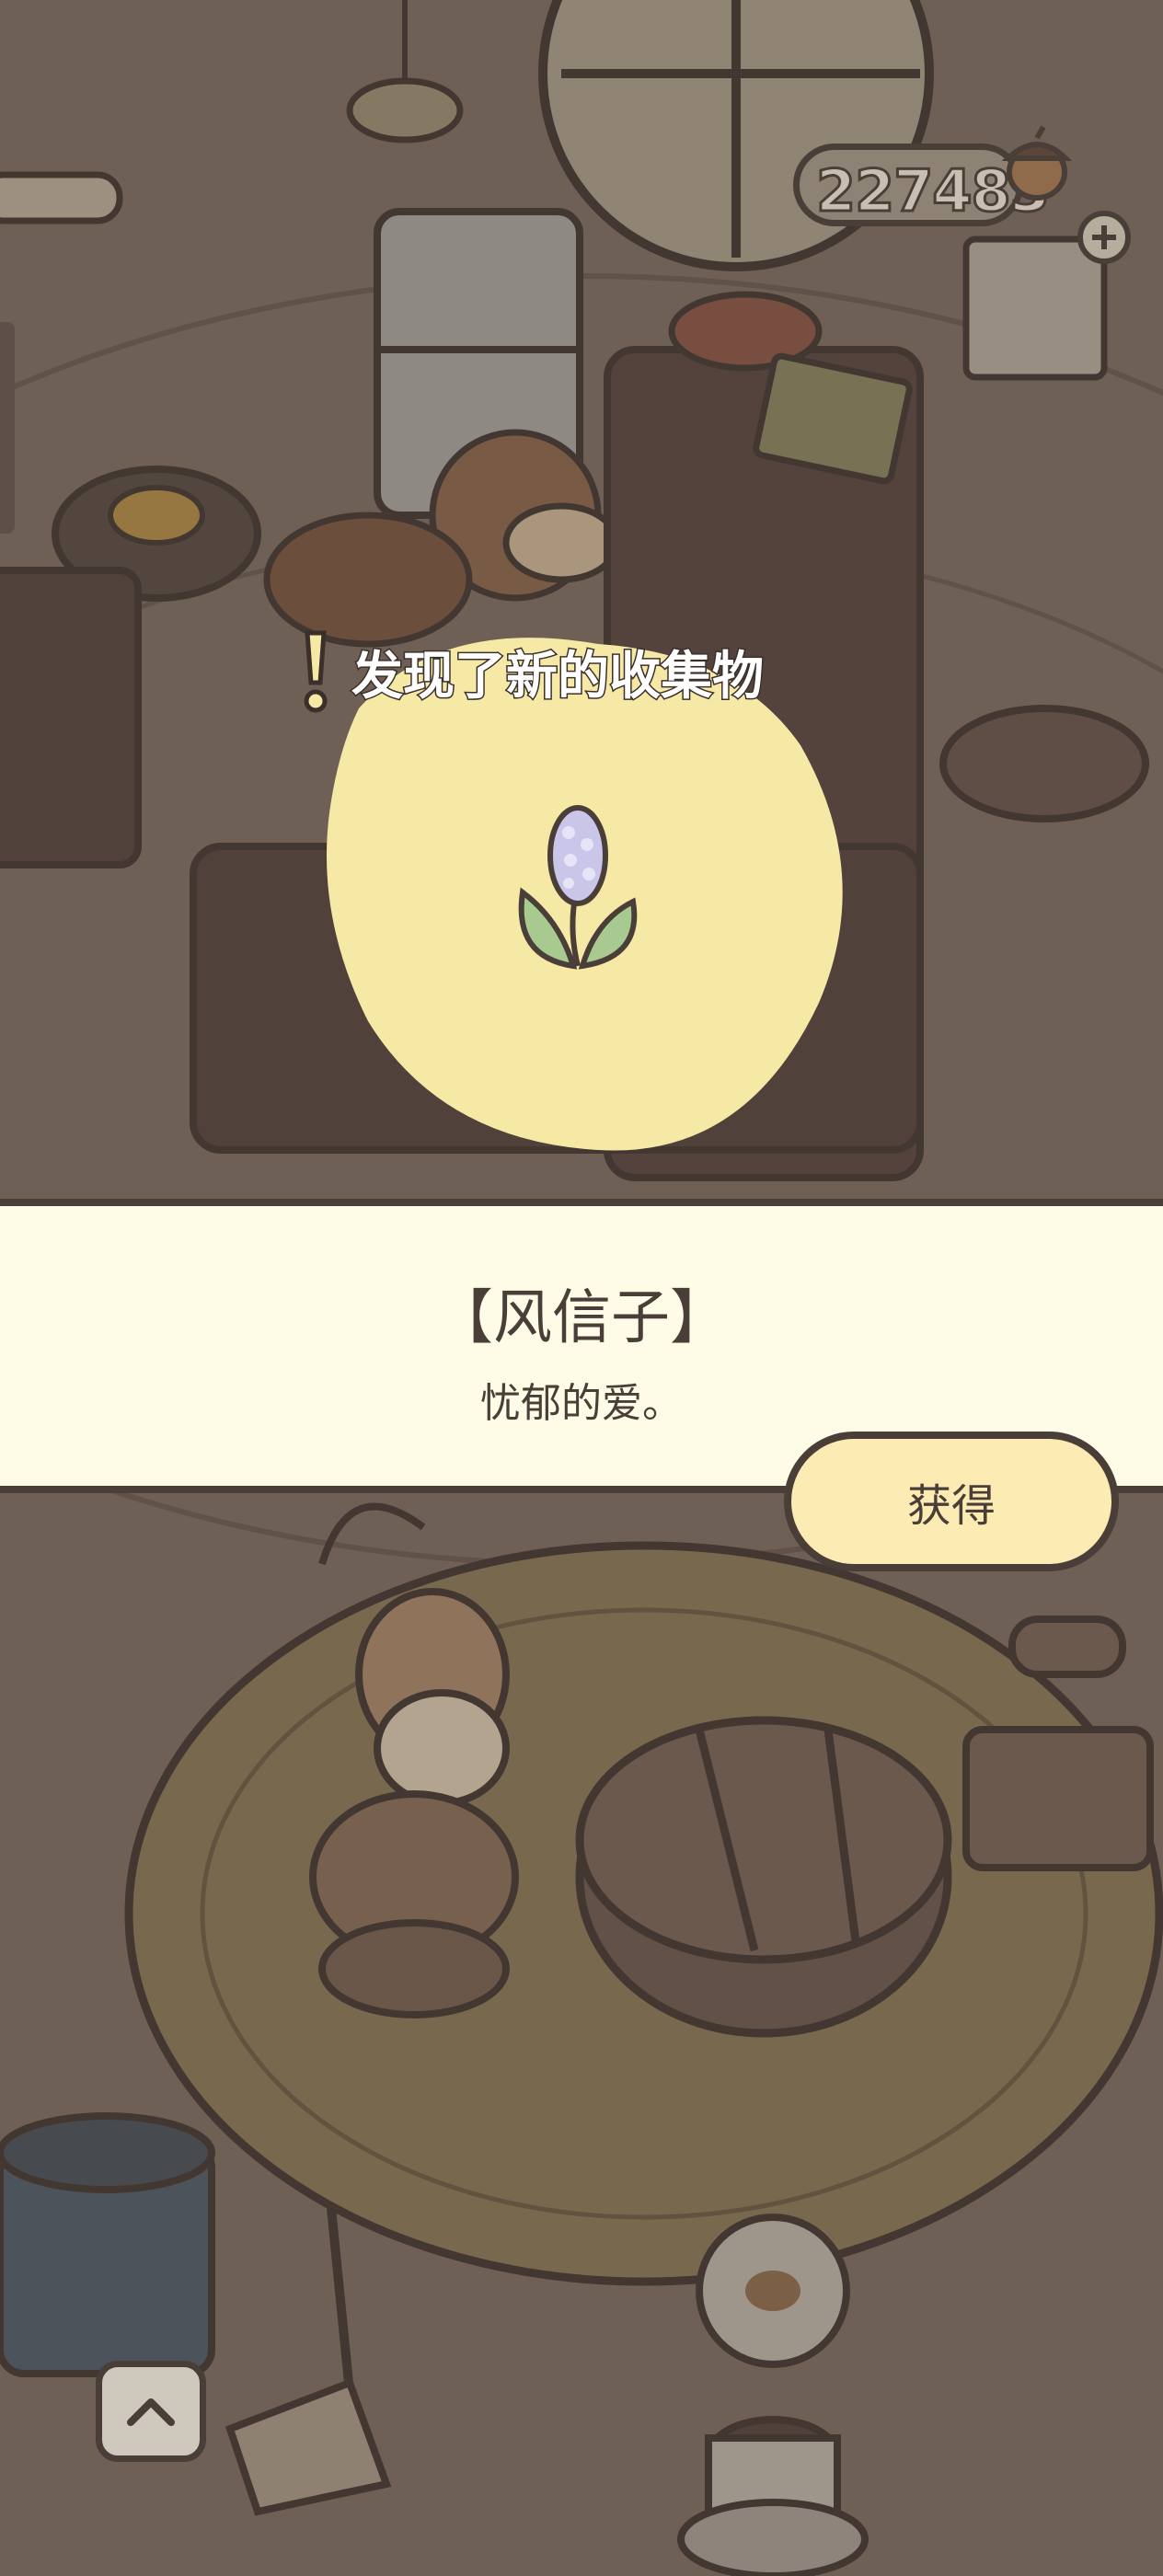 The image size is (1163, 2576). I want to click on item-description: 忧郁的爱。, so click(581, 1403).